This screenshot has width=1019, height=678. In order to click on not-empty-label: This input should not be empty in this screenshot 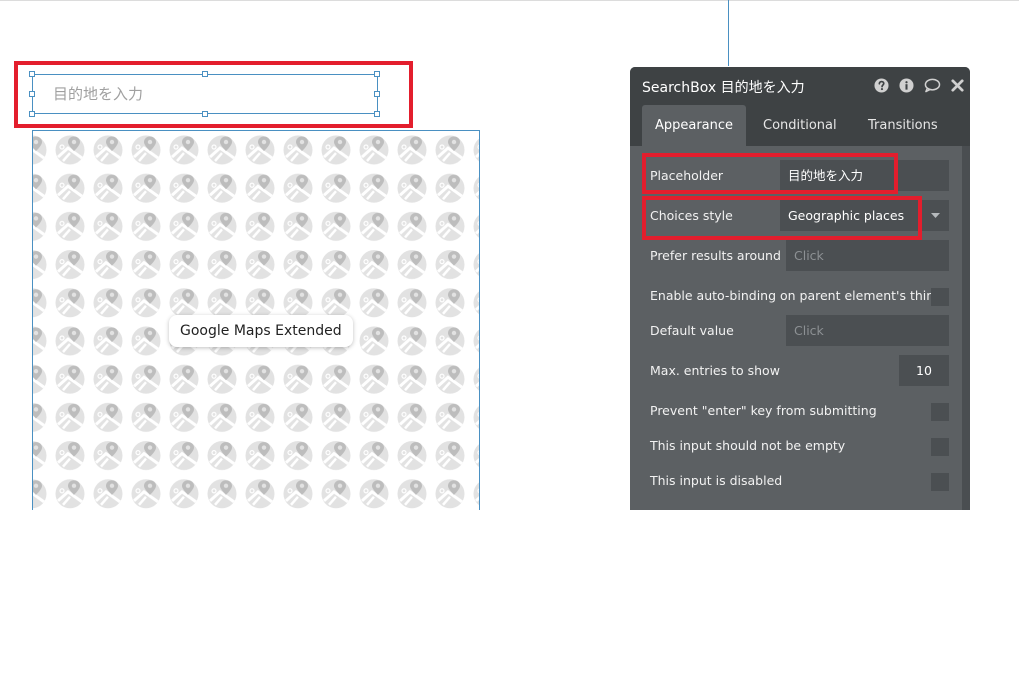, I will do `click(748, 445)`.